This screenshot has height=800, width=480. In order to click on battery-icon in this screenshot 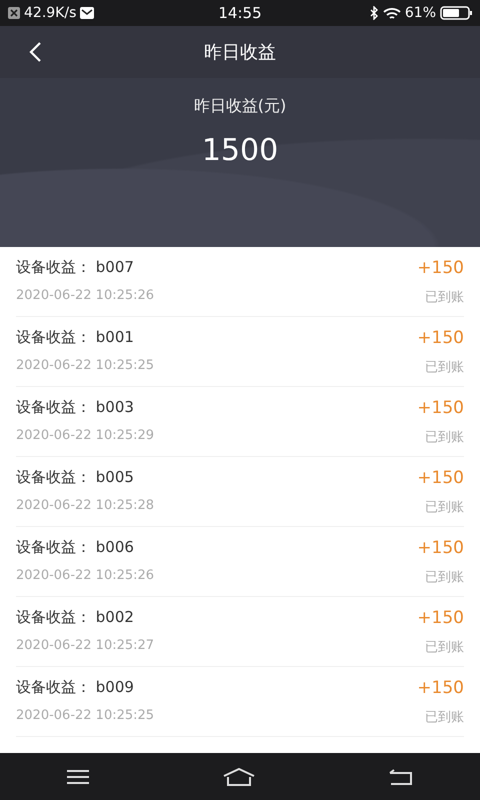, I will do `click(456, 13)`.